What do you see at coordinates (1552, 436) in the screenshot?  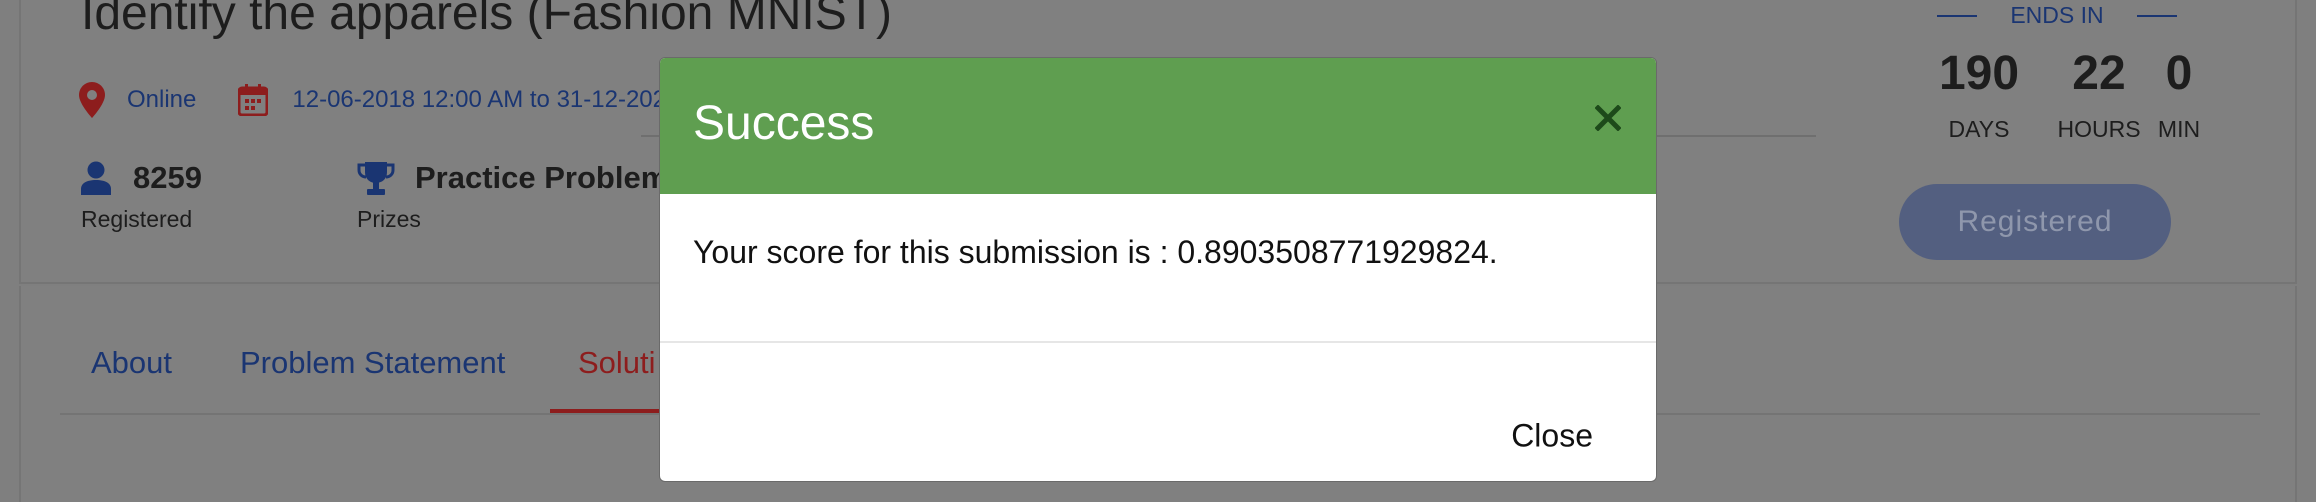 I see `modal-close-button: Close` at bounding box center [1552, 436].